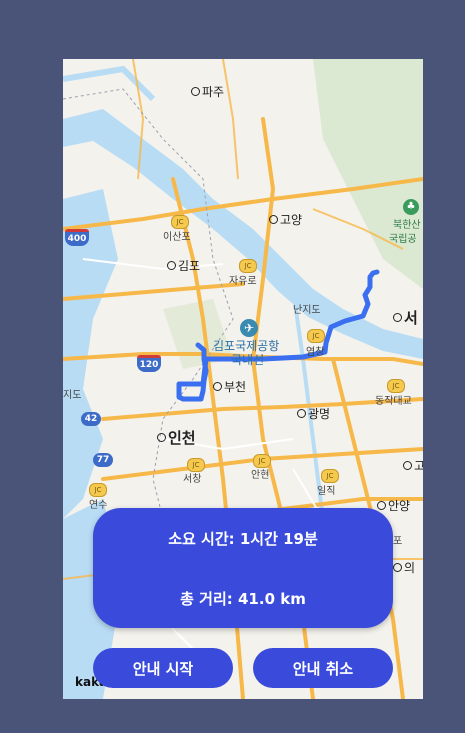  Describe the element at coordinates (149, 363) in the screenshot. I see `route-shield-120: 120` at that location.